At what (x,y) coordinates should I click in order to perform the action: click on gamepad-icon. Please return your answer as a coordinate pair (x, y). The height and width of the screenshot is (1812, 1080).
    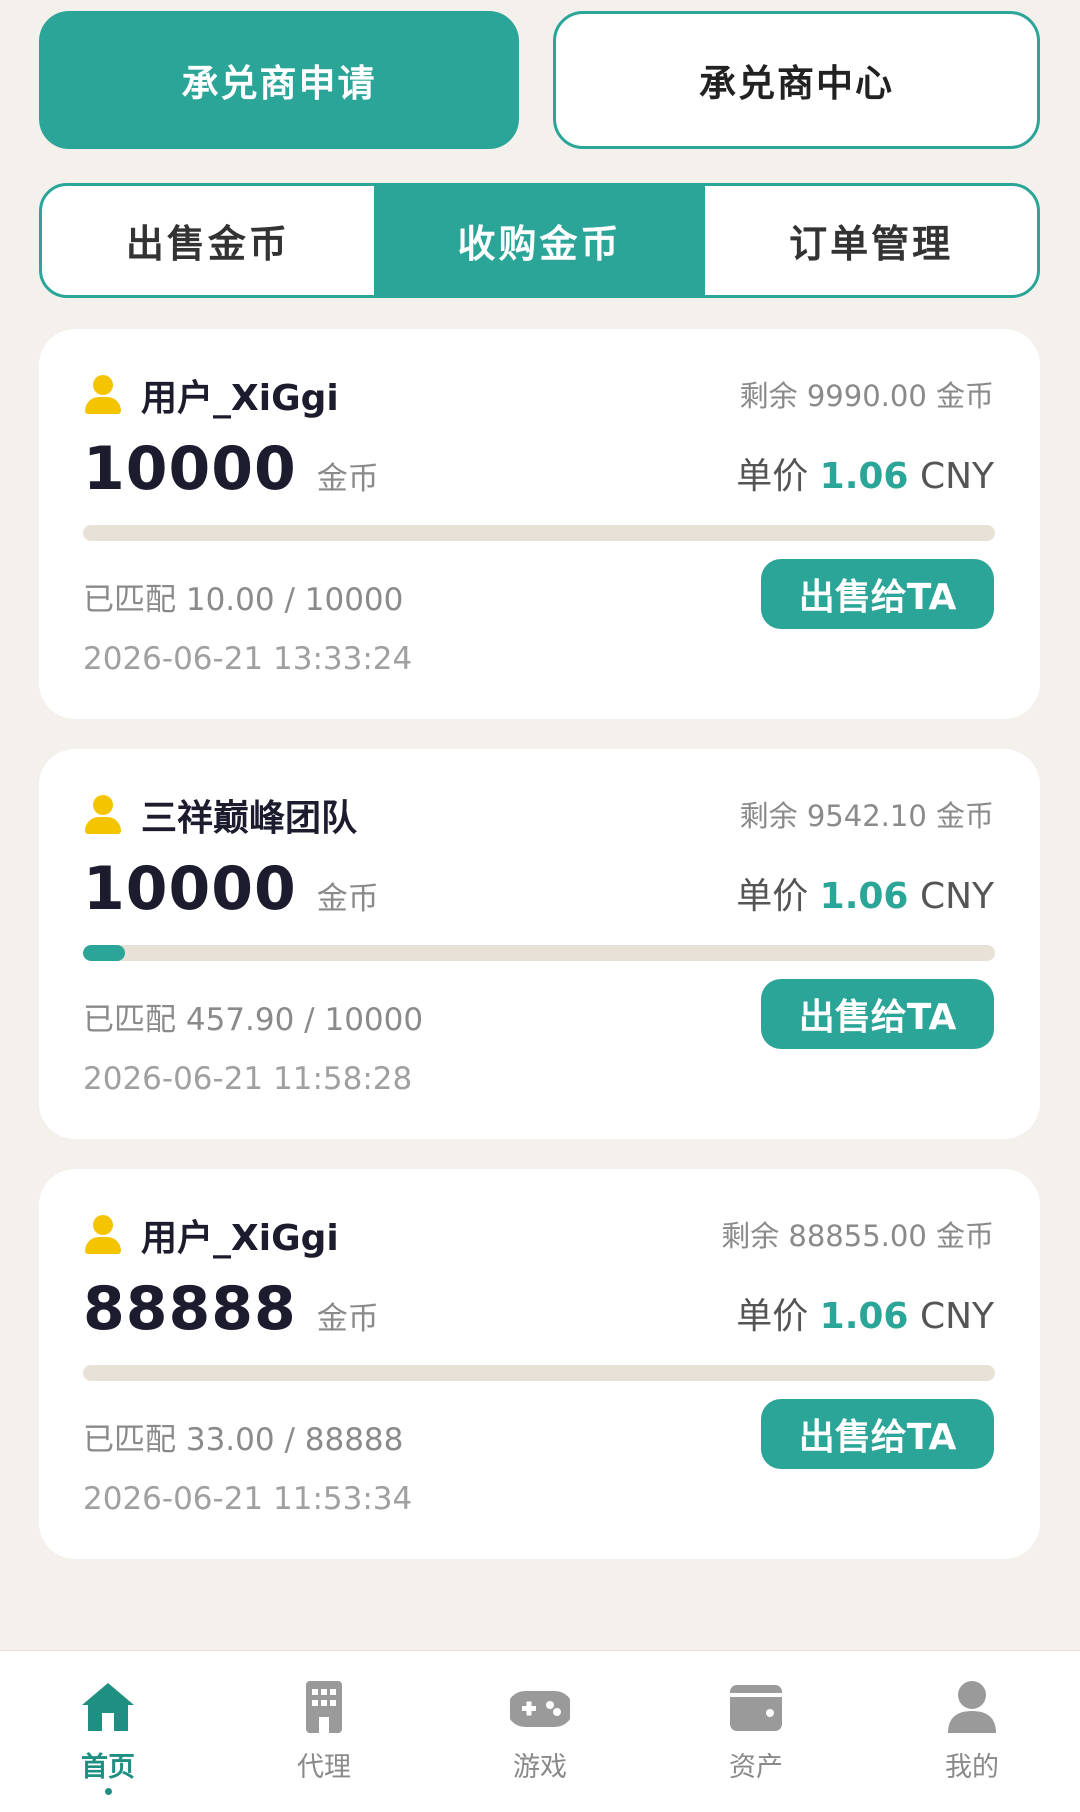
    Looking at the image, I should click on (540, 1709).